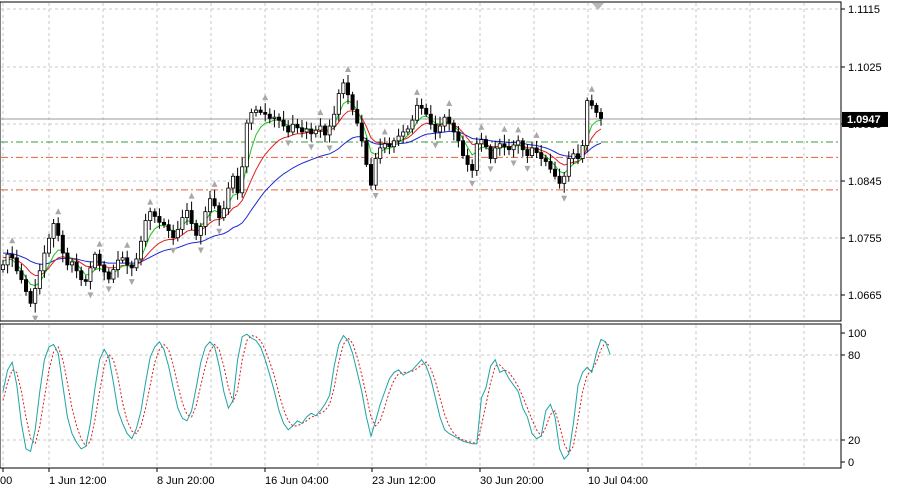  What do you see at coordinates (865, 68) in the screenshot?
I see `price-tick-label: 1.1025` at bounding box center [865, 68].